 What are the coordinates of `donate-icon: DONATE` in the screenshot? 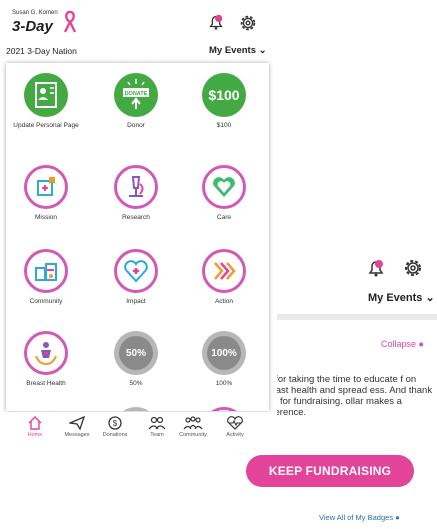 It's located at (136, 95).